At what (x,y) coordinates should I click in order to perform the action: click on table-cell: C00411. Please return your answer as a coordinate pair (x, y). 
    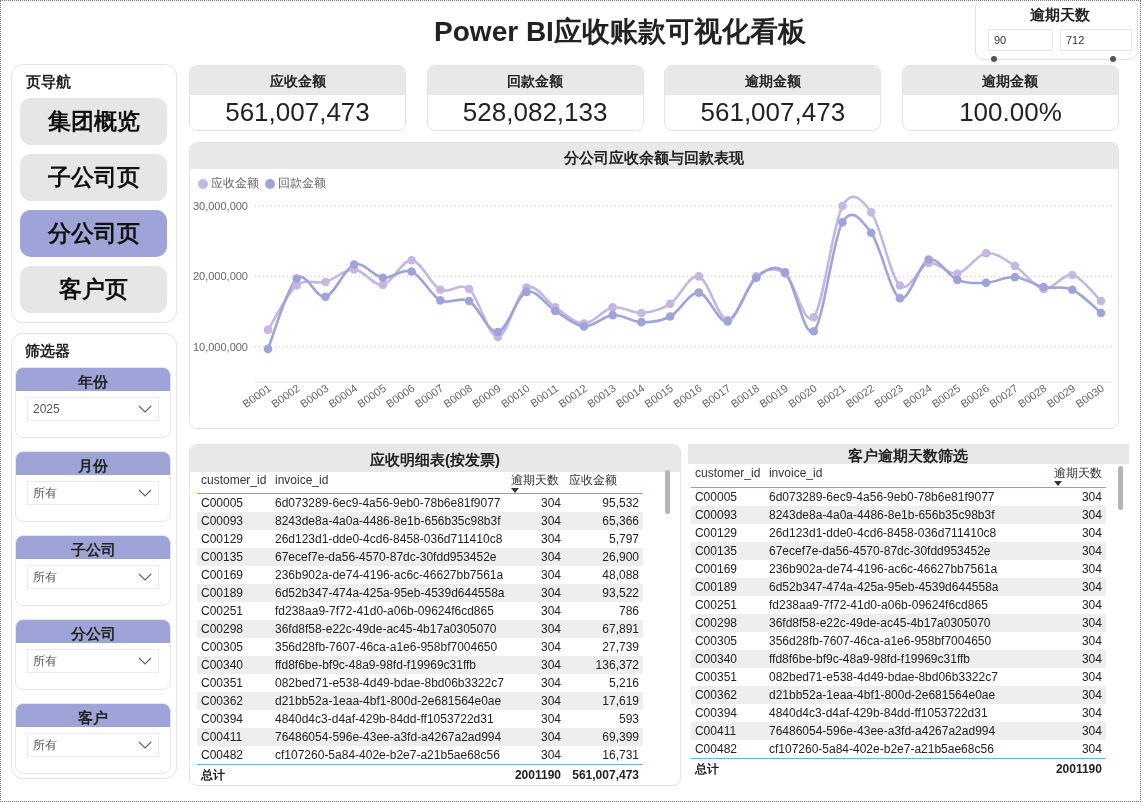
    Looking at the image, I should click on (234, 737).